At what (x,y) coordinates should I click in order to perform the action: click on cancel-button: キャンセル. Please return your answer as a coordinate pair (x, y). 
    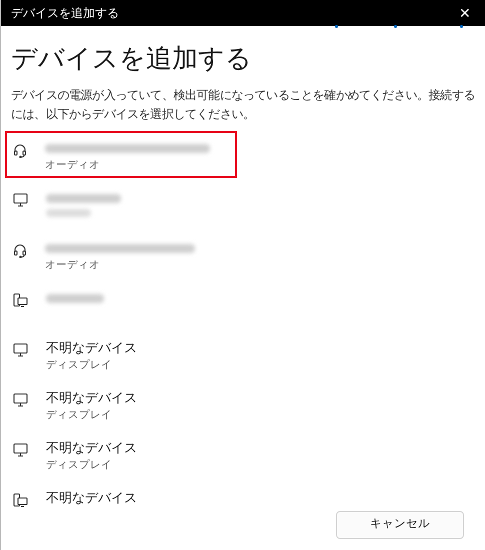
    Looking at the image, I should click on (400, 525).